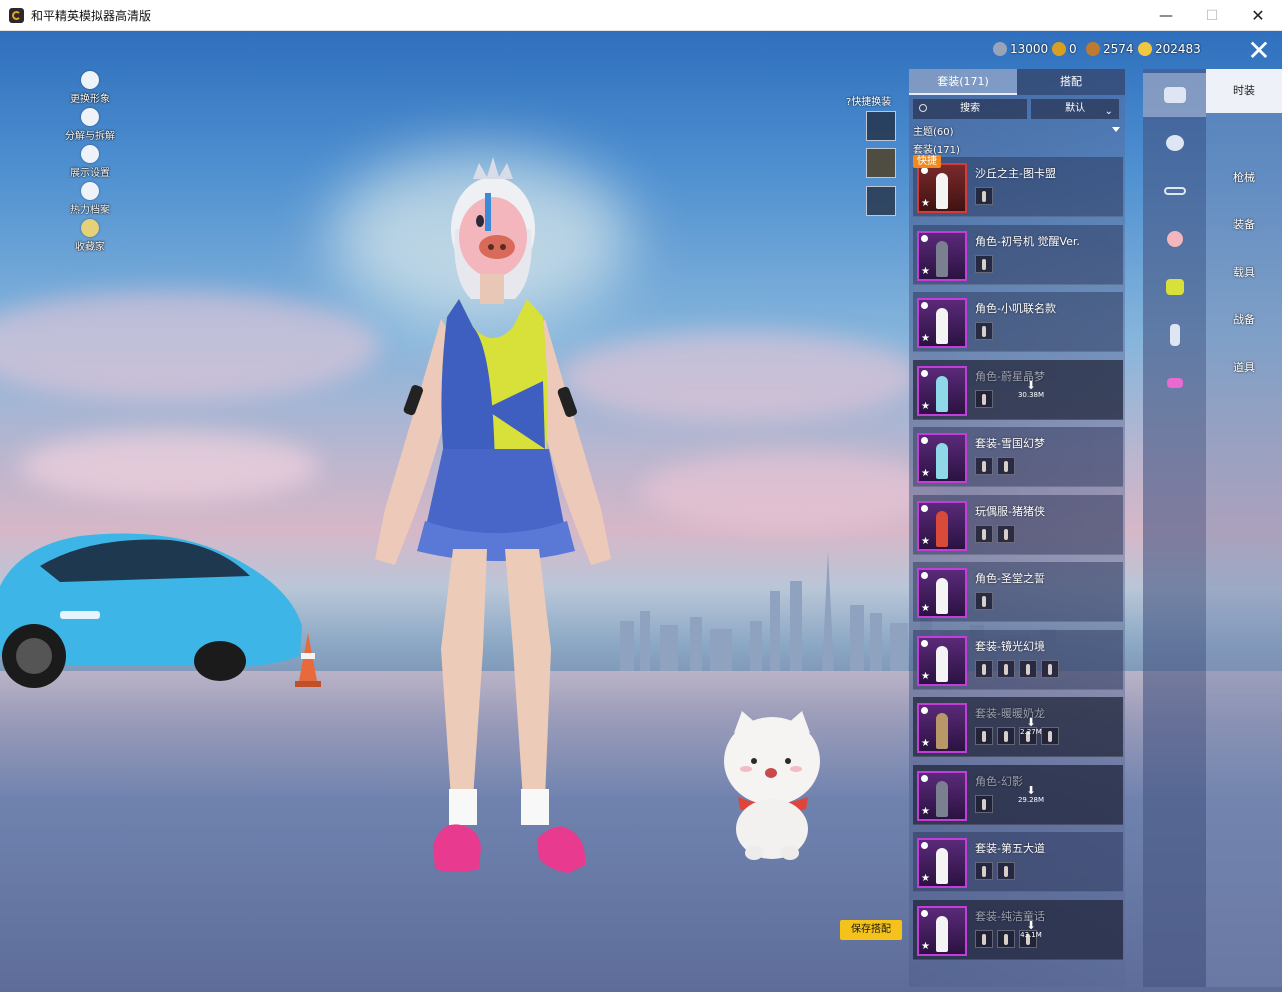 The width and height of the screenshot is (1282, 992). Describe the element at coordinates (1244, 319) in the screenshot. I see `category-tactical: 战备` at that location.